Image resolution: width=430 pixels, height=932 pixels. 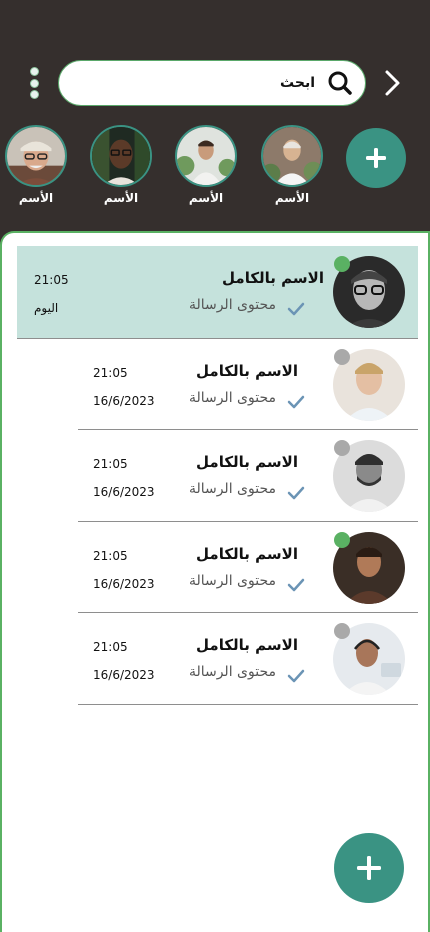 I want to click on menu-dots-icon, so click(x=34, y=83).